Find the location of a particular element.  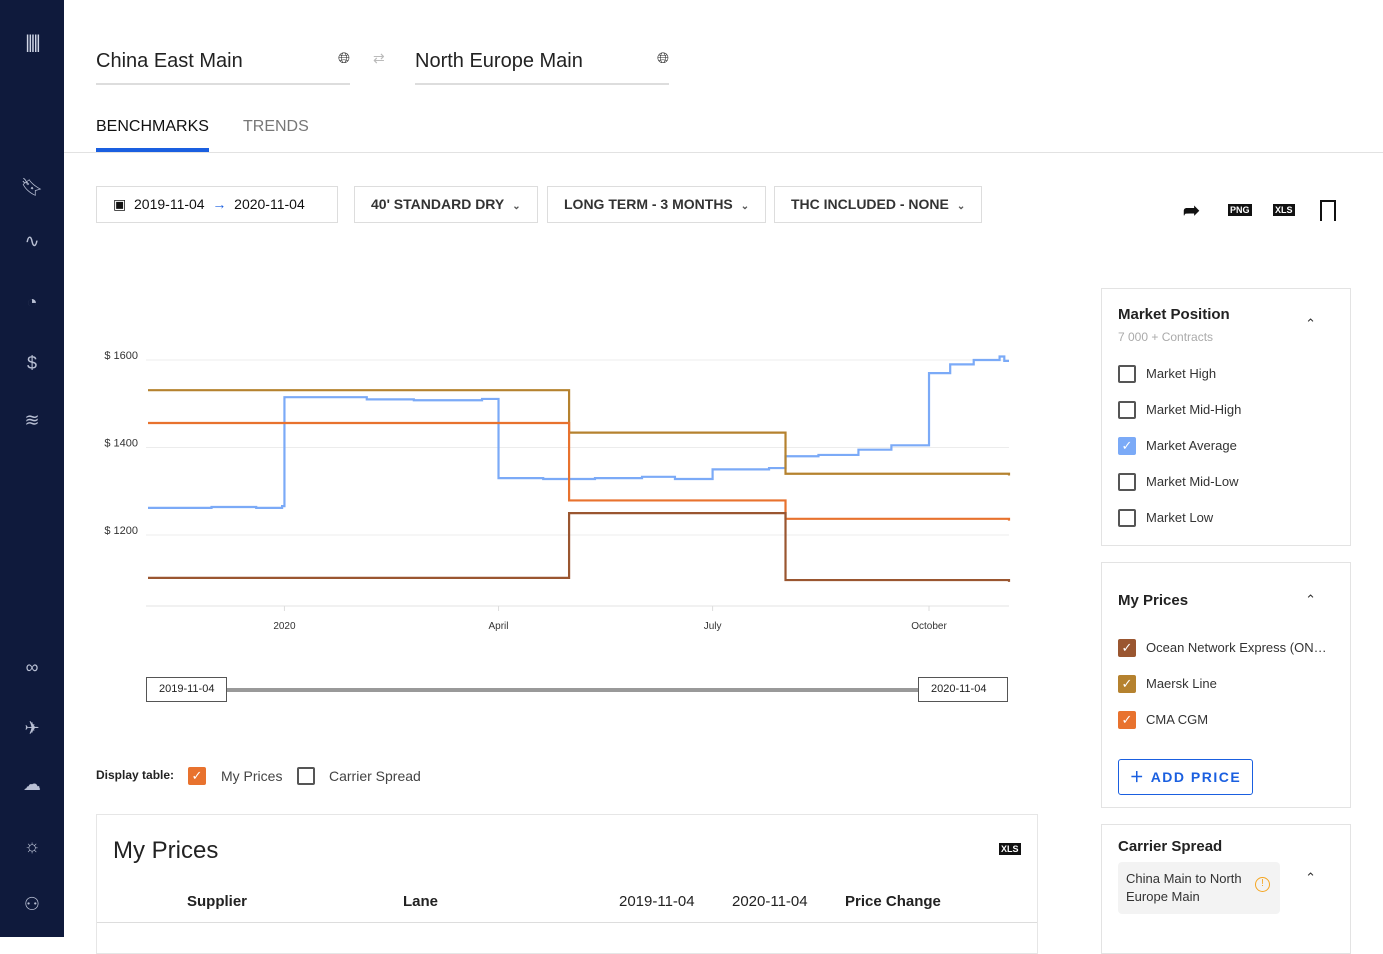

carrier-label: Maersk Line is located at coordinates (1181, 683).